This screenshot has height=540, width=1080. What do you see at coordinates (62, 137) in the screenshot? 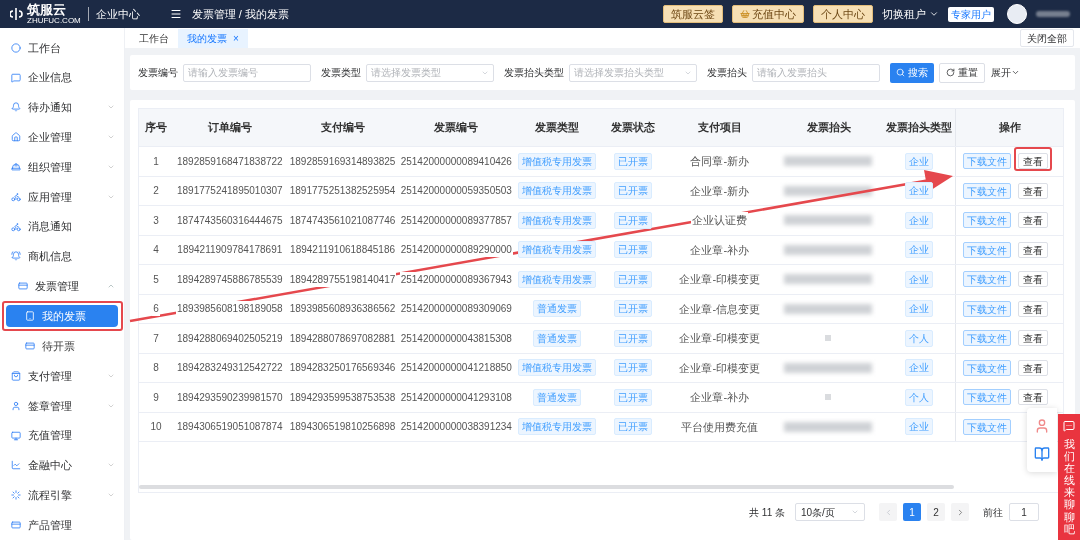
I see `sidebar-item: 企业管理` at bounding box center [62, 137].